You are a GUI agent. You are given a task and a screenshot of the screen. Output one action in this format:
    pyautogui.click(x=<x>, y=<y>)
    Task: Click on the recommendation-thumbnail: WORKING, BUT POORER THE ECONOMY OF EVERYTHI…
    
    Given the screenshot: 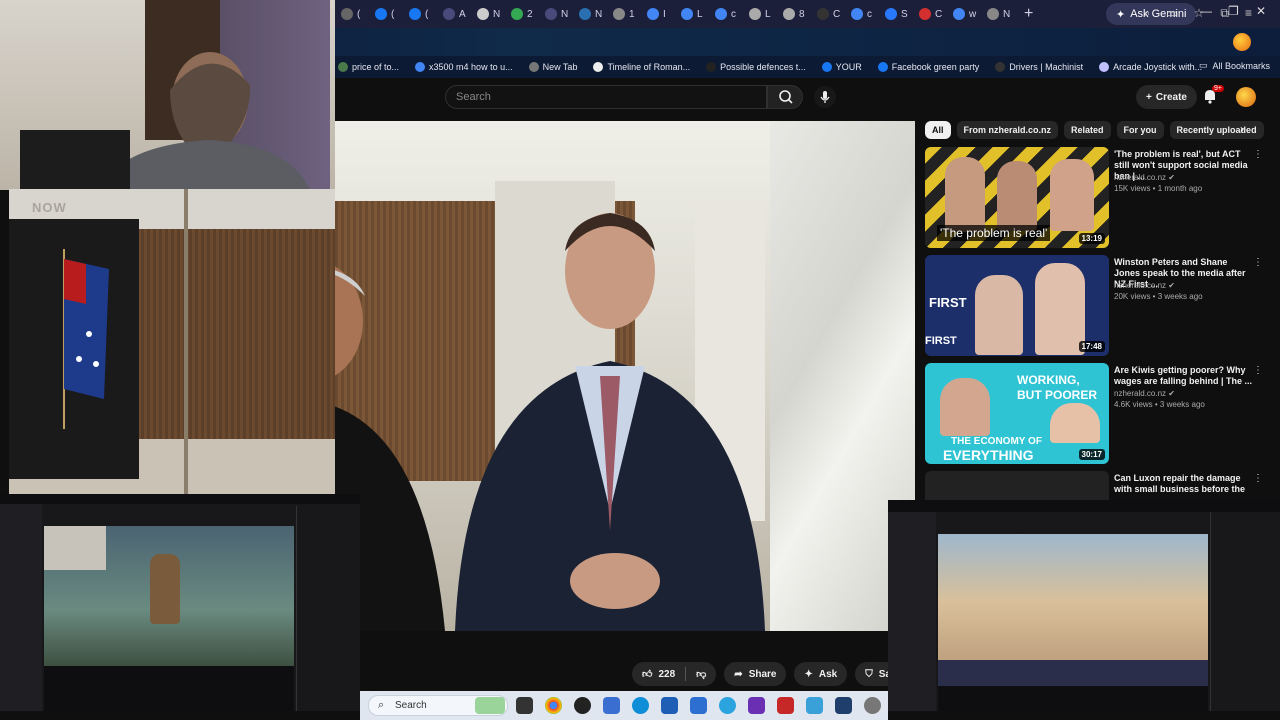 What is the action you would take?
    pyautogui.click(x=1017, y=413)
    